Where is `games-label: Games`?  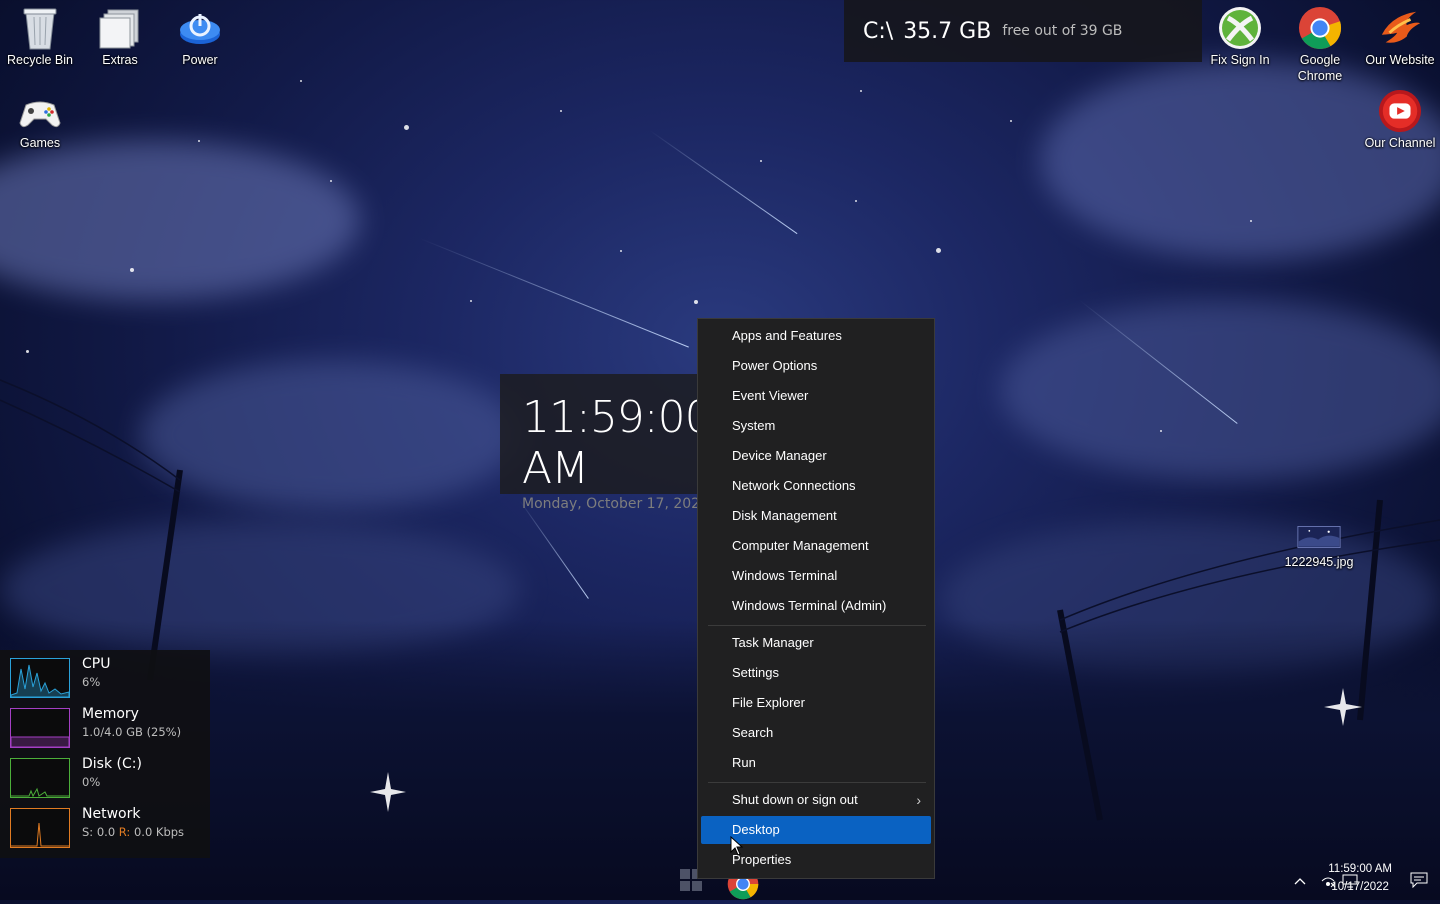
games-label: Games is located at coordinates (40, 143).